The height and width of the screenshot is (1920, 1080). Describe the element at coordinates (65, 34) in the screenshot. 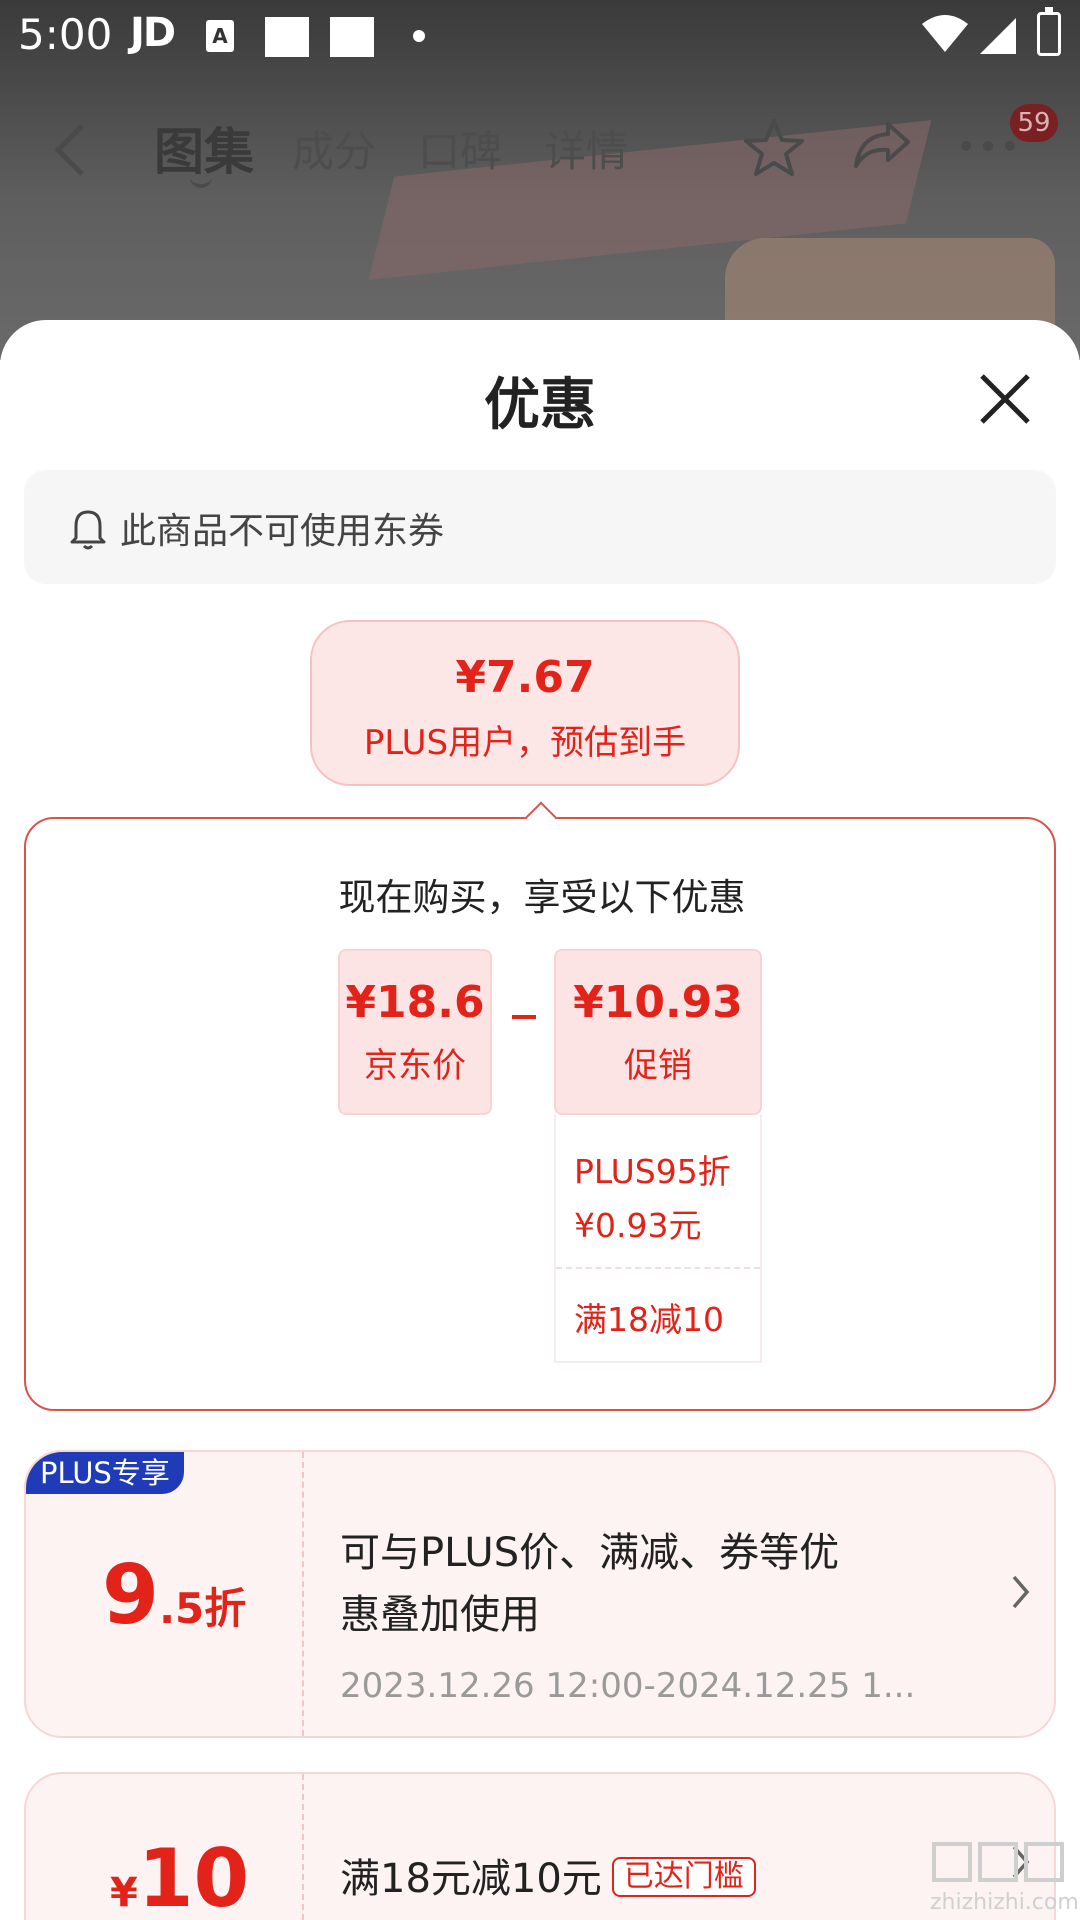

I see `status-time: 5:00` at that location.